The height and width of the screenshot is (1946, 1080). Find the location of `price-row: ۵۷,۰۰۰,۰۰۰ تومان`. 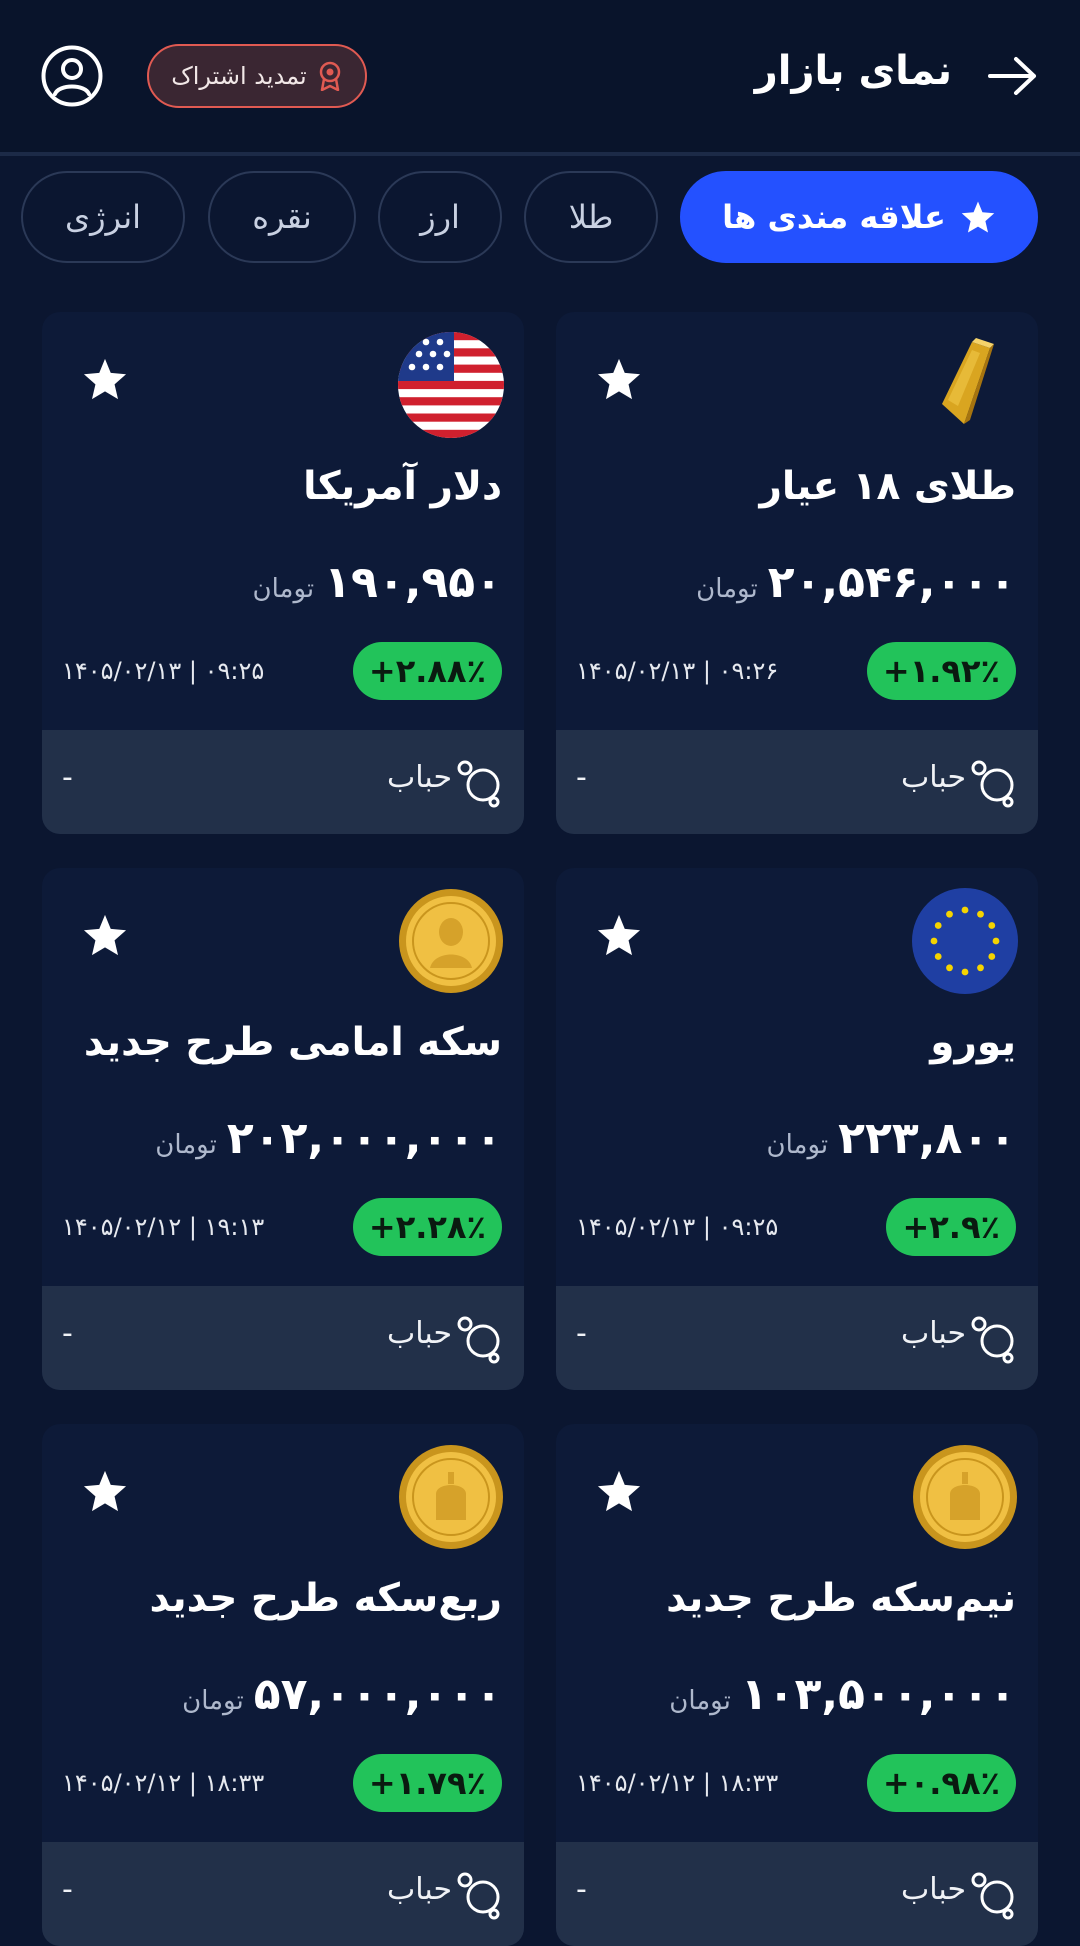

price-row: ۵۷,۰۰۰,۰۰۰ تومان is located at coordinates (342, 1694).